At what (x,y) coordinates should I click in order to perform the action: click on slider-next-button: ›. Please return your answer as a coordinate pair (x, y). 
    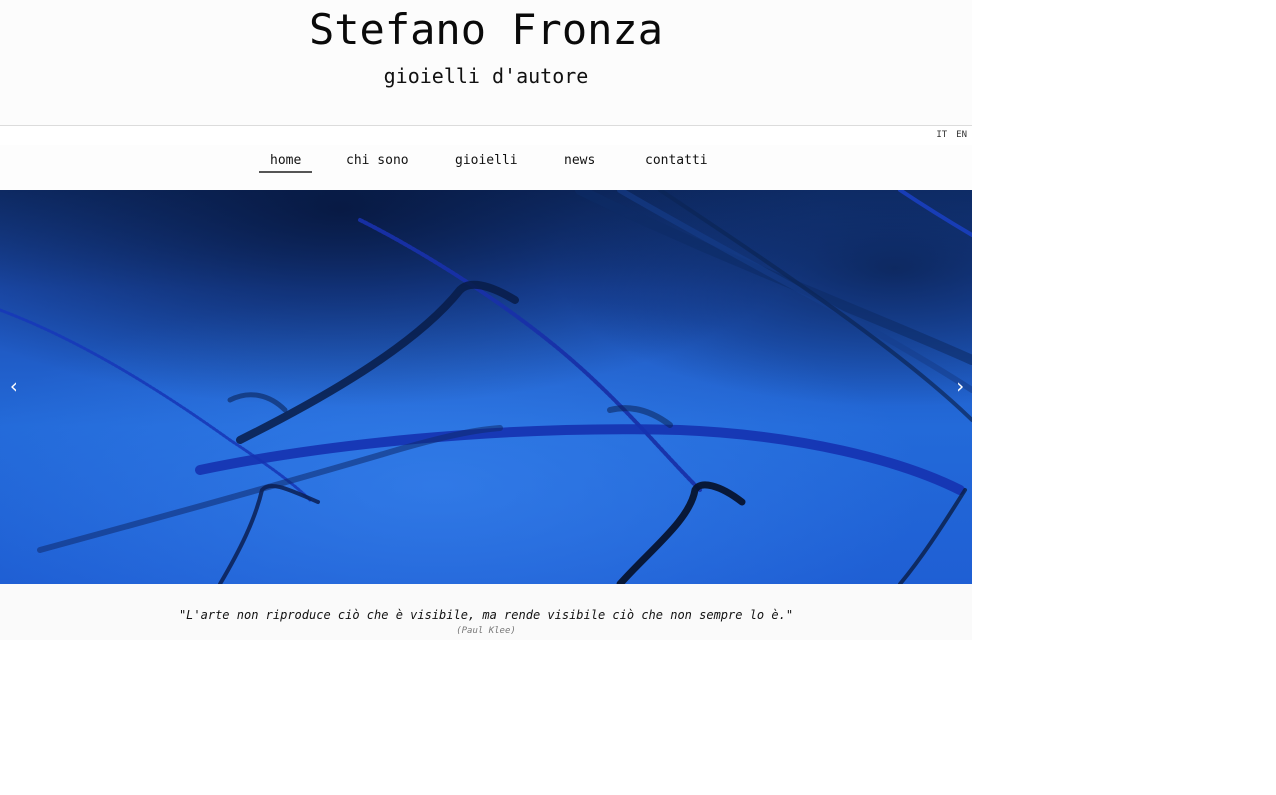
    Looking at the image, I should click on (960, 386).